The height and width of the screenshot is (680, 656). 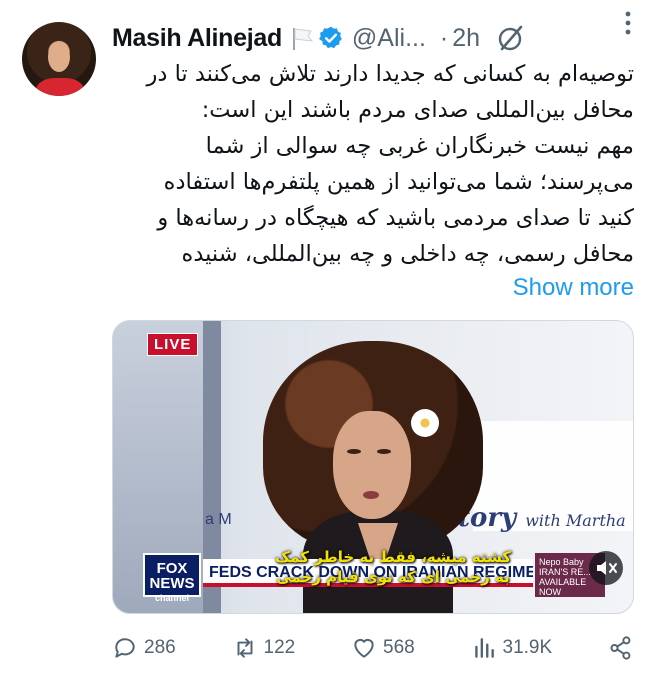 I want to click on reply-count: 286, so click(x=160, y=647).